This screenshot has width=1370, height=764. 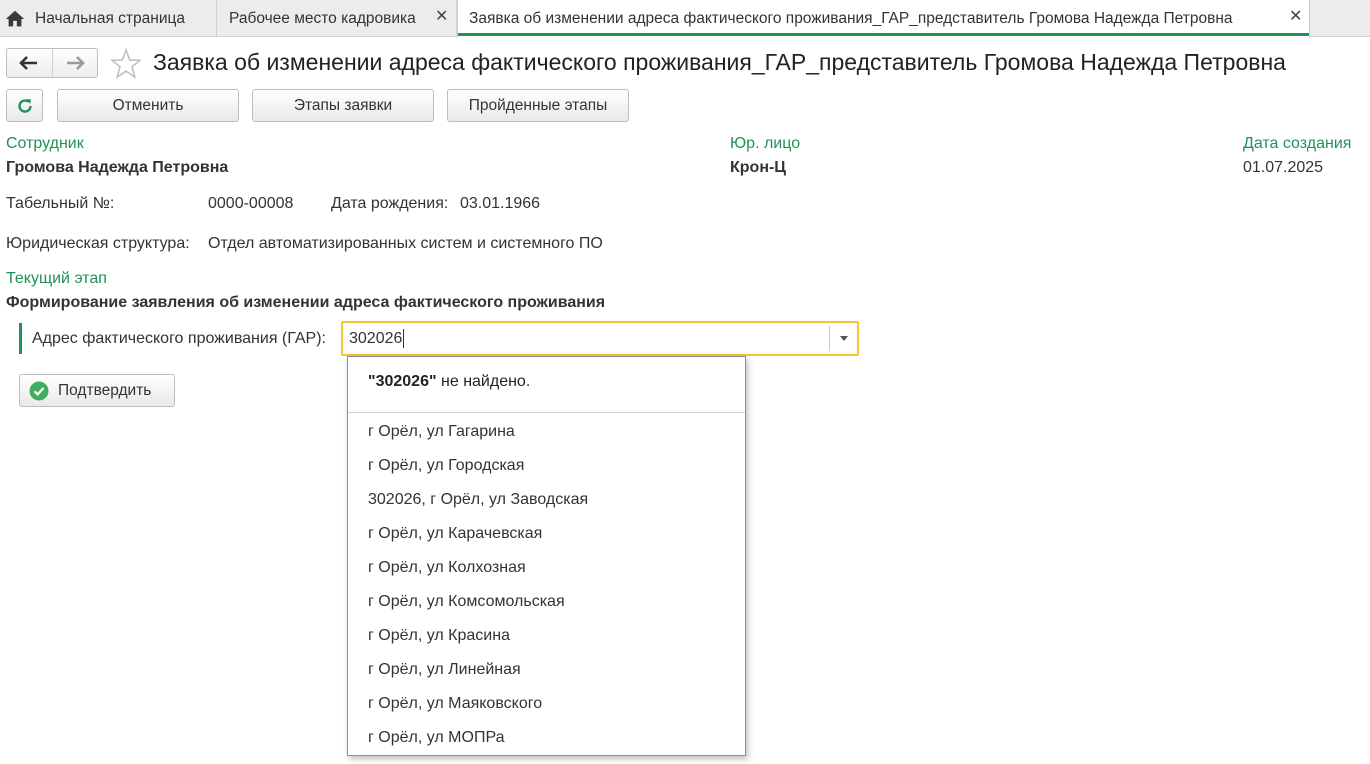 What do you see at coordinates (546, 500) in the screenshot?
I see `suggestion-item: 302026, г Орёл, ул Заводская` at bounding box center [546, 500].